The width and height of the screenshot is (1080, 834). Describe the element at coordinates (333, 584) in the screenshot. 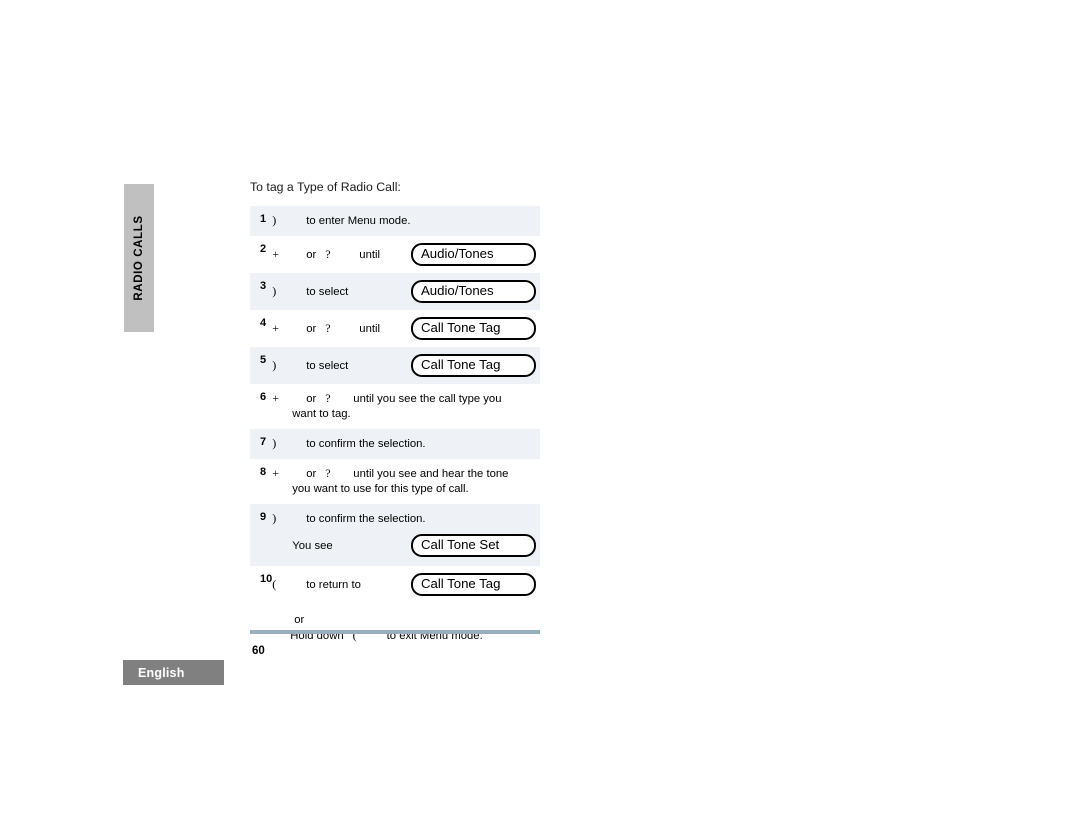

I see `step-text: to return to` at that location.